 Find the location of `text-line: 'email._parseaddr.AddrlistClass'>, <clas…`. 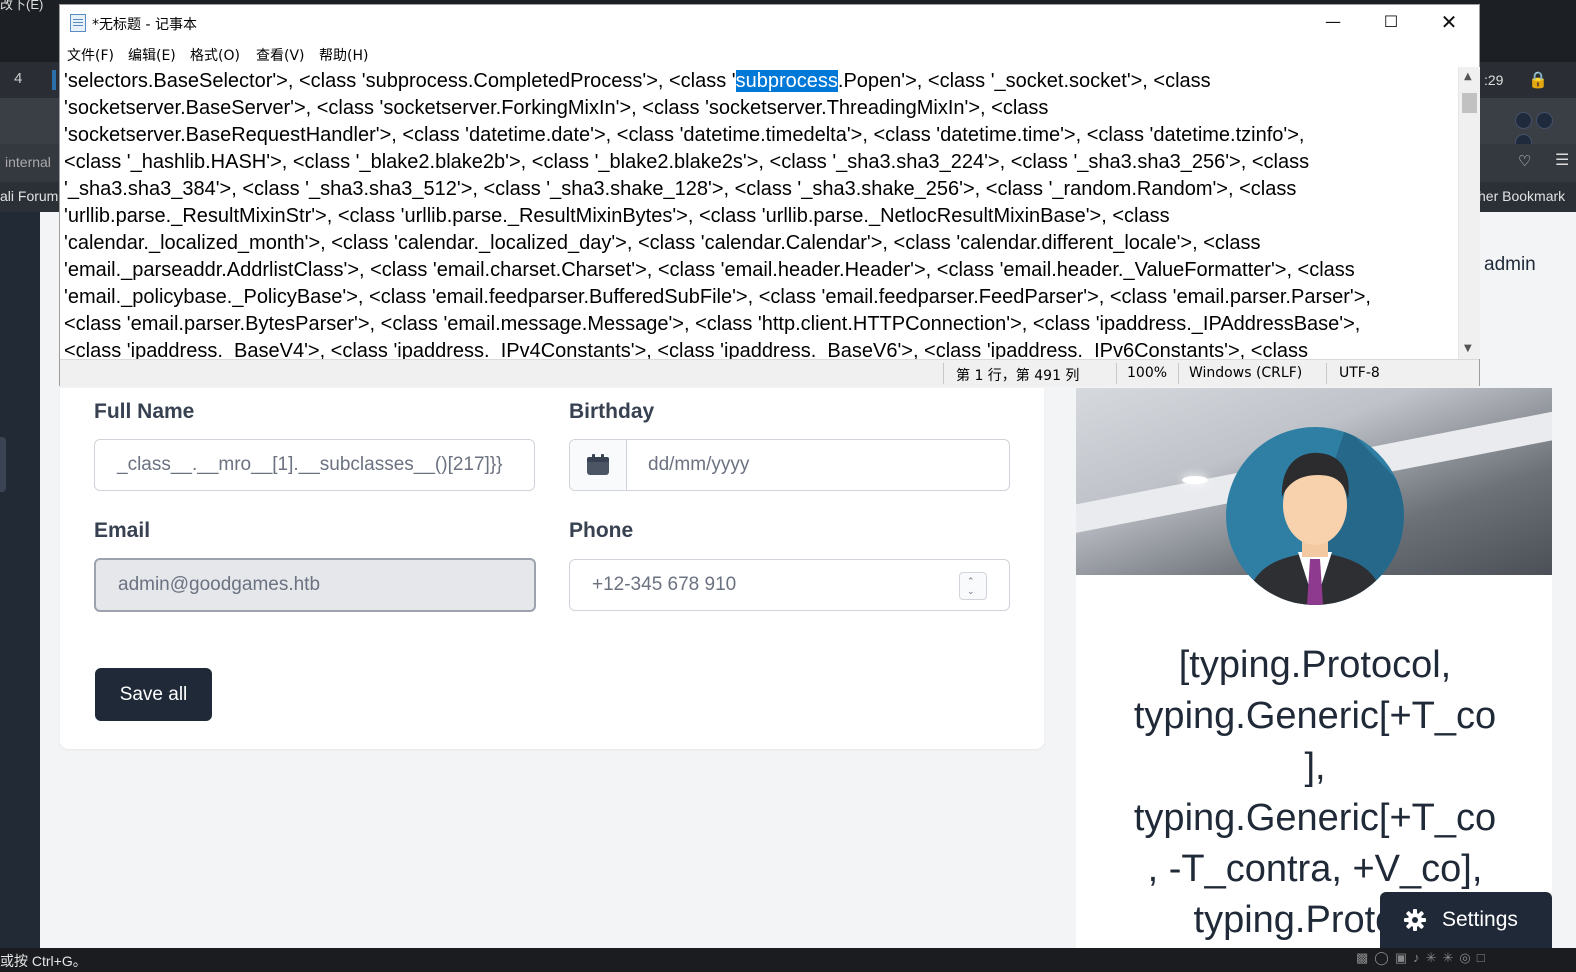

text-line: 'email._parseaddr.AddrlistClass'>, <clas… is located at coordinates (709, 270).